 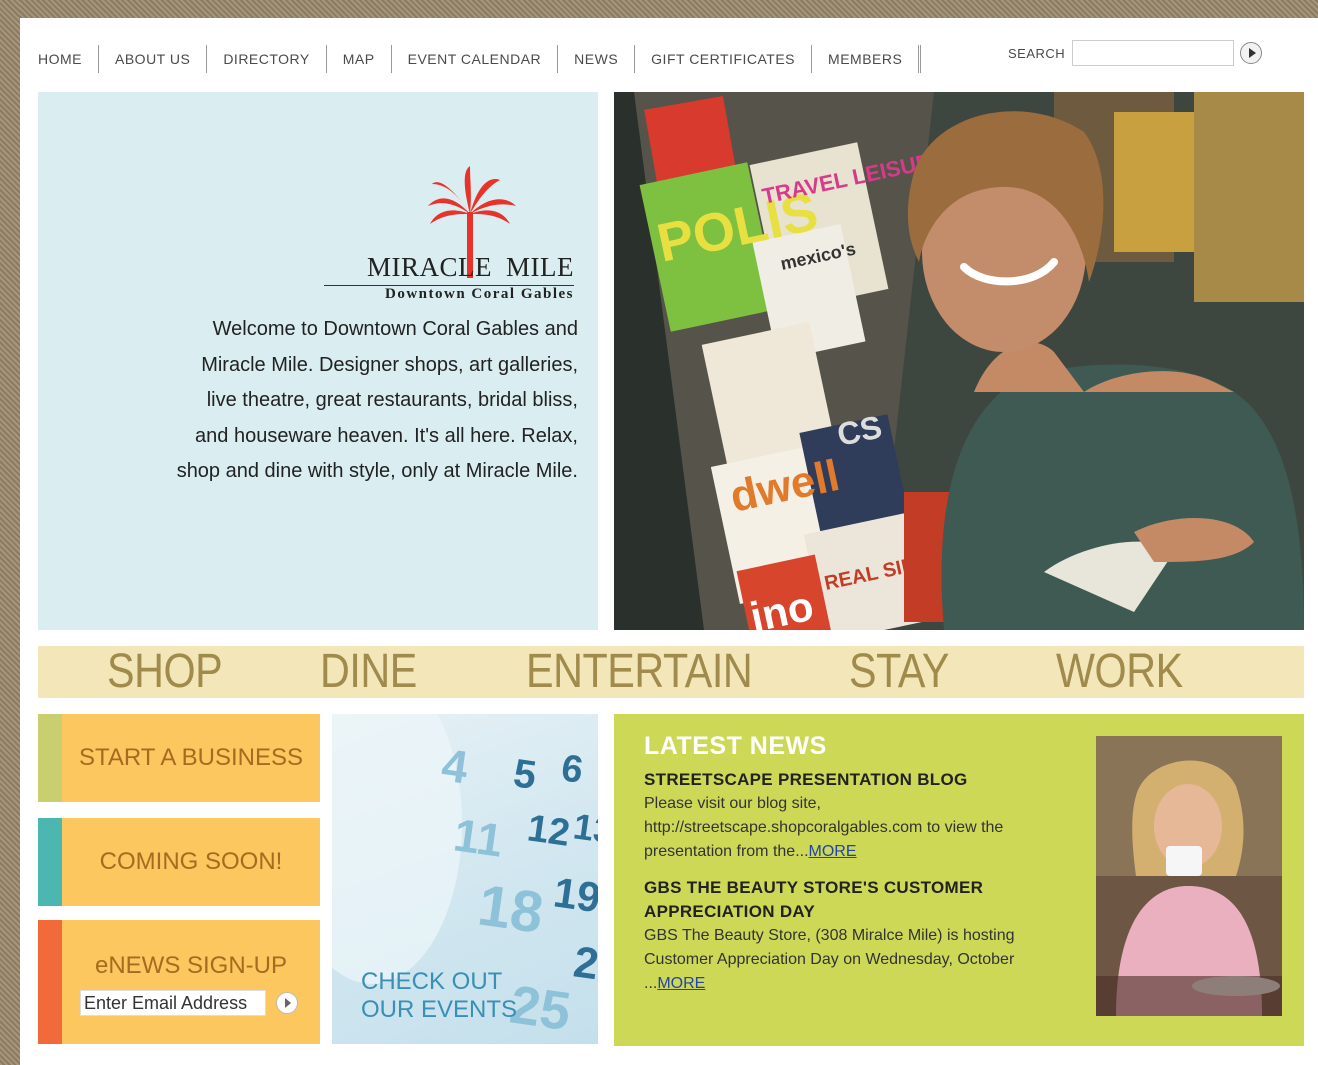 What do you see at coordinates (659, 9) in the screenshot?
I see `frame-border-top` at bounding box center [659, 9].